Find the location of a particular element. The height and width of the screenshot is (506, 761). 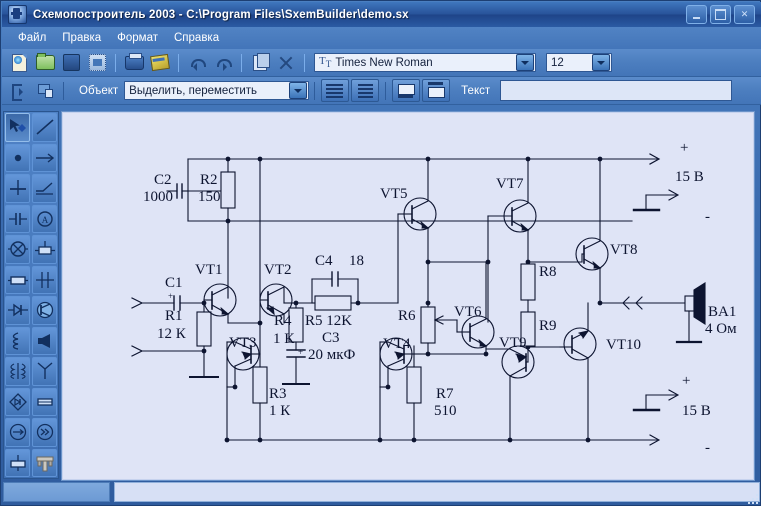

minimize-button is located at coordinates (696, 14).